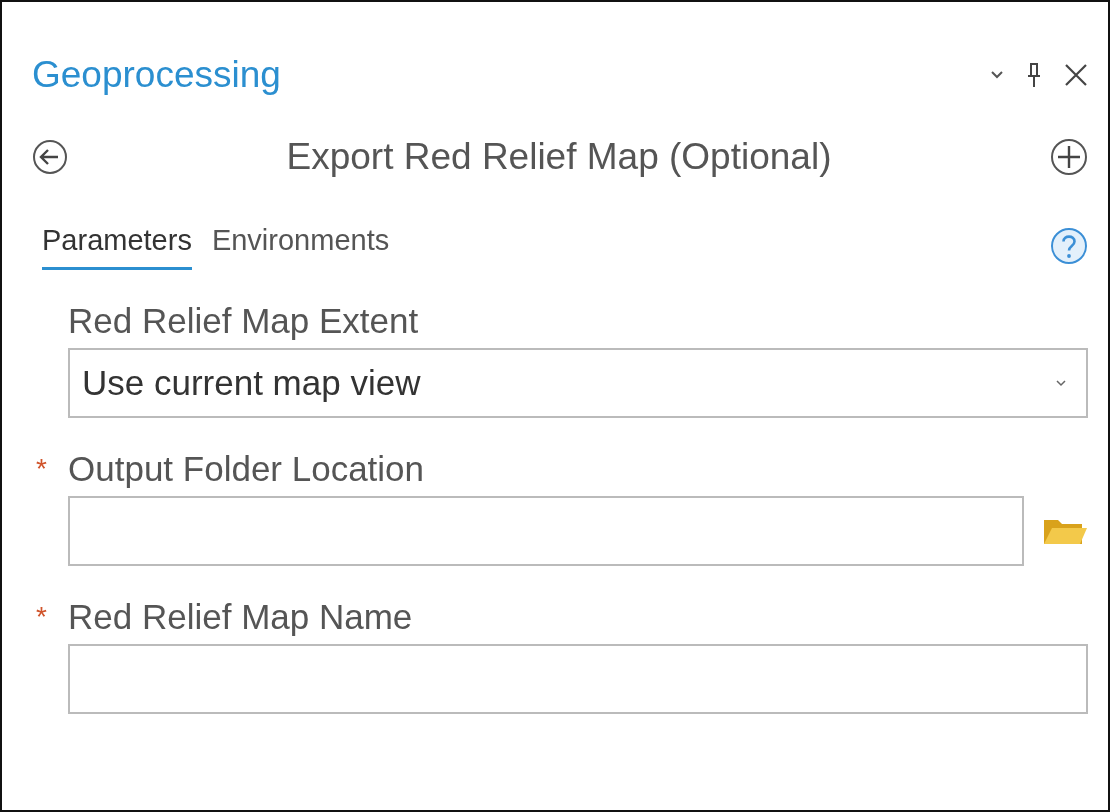 This screenshot has height=812, width=1110. Describe the element at coordinates (246, 469) in the screenshot. I see `parameter-label: Output Folder Location` at that location.